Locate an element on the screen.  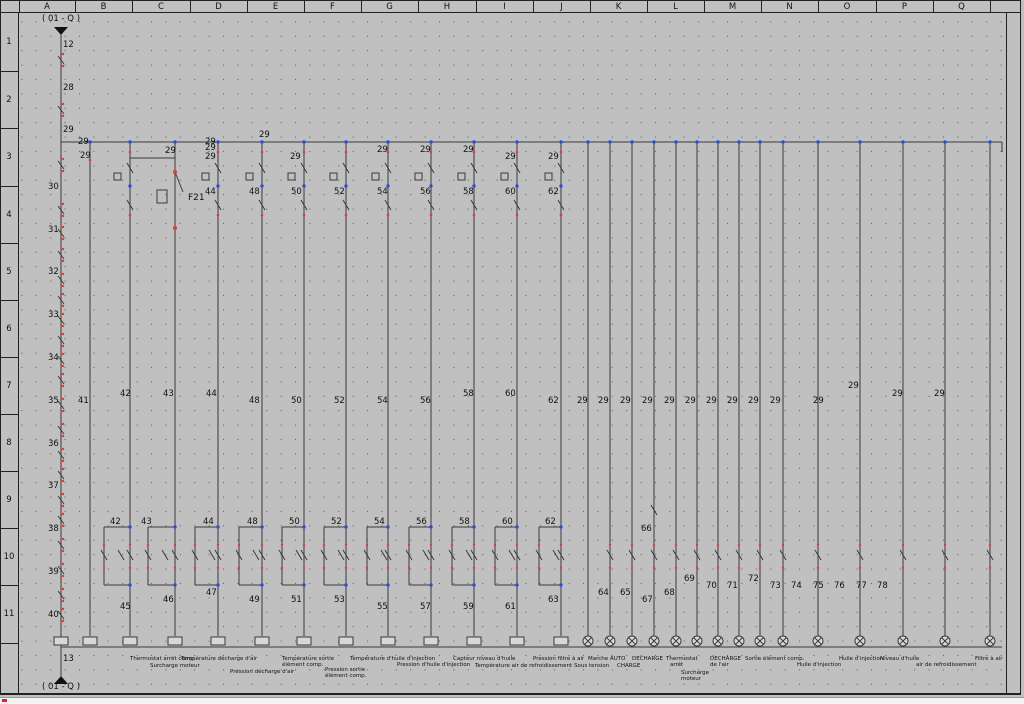
wire-number: 52 is located at coordinates (339, 192).